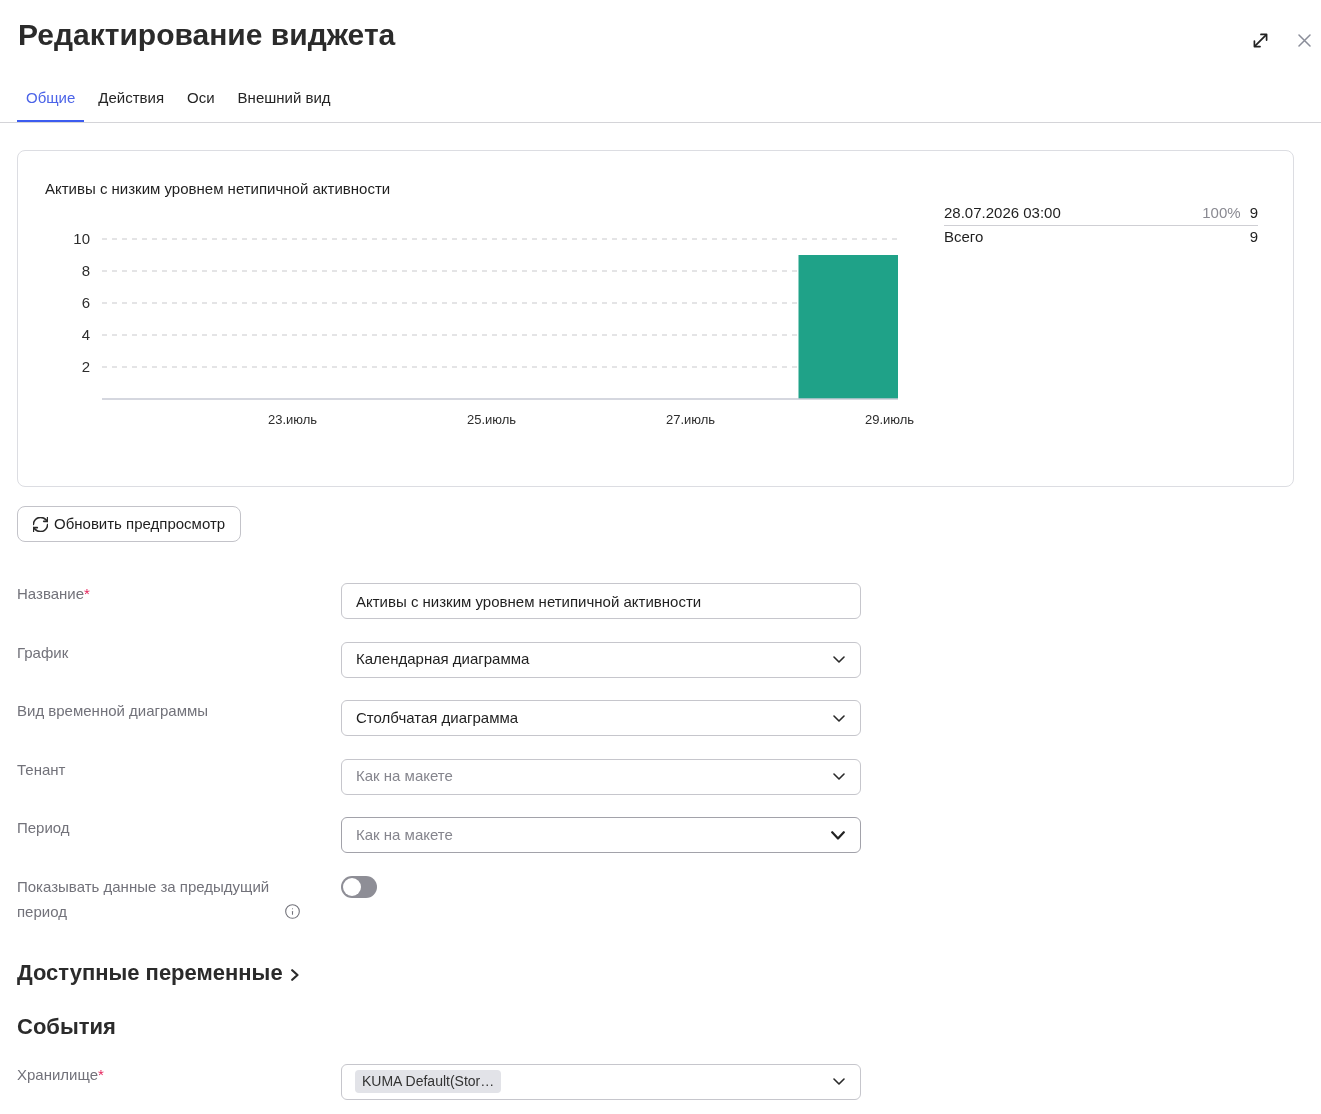  Describe the element at coordinates (129, 524) in the screenshot. I see `refresh-preview-button: Обновить предпросмотр` at that location.